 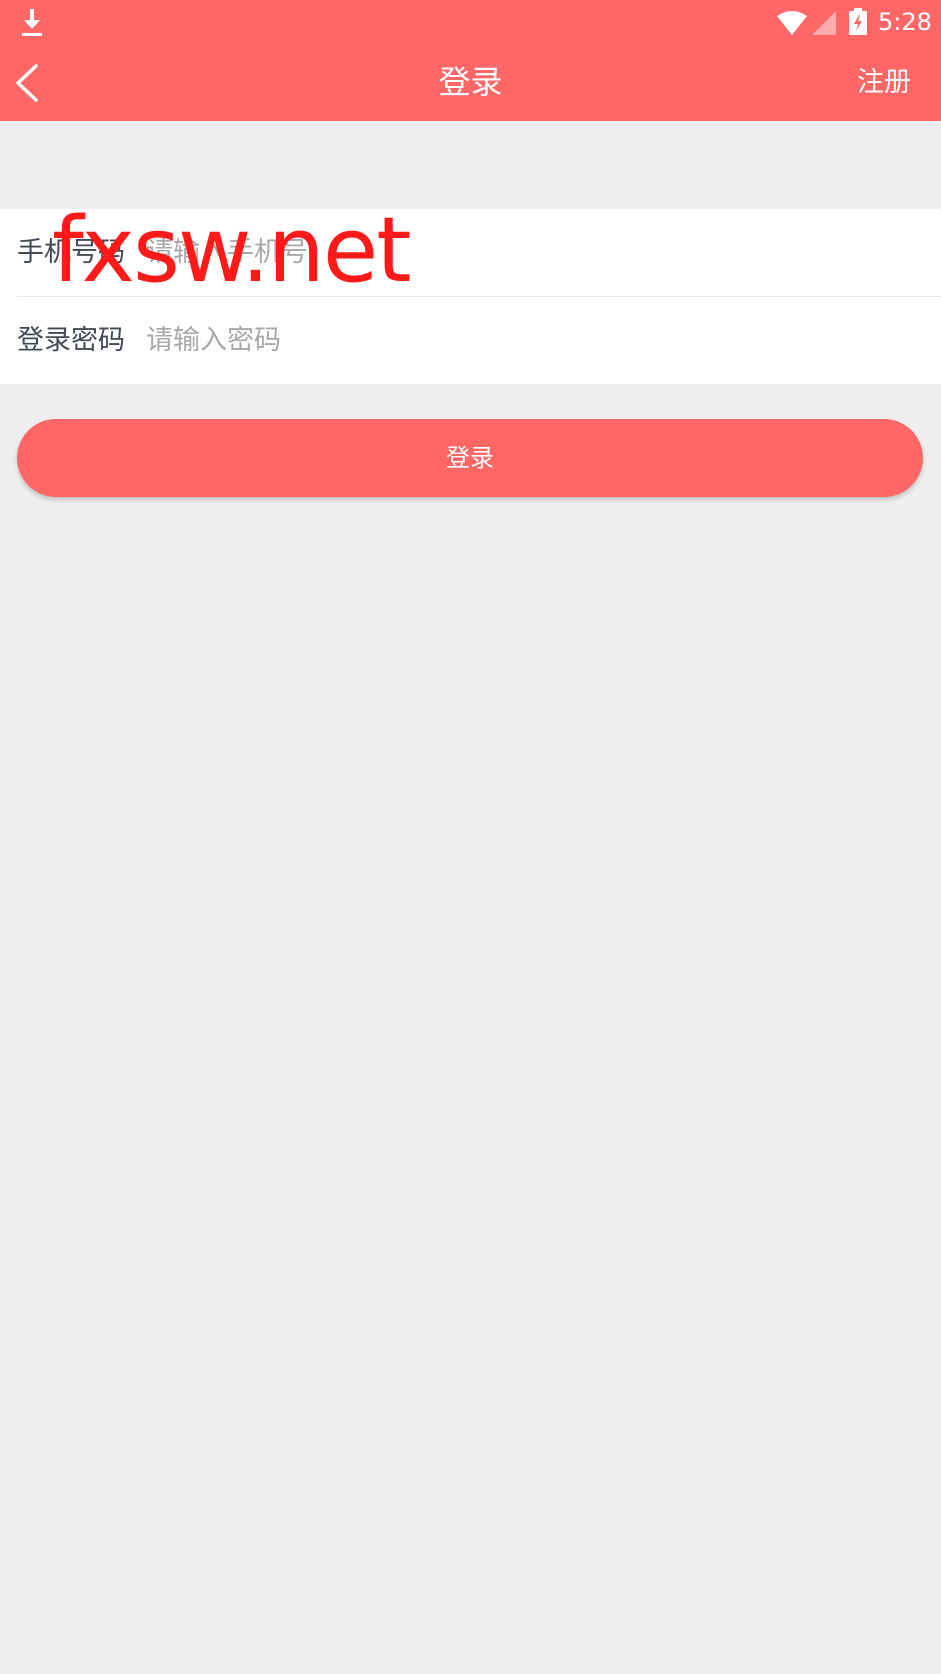 I want to click on phone-input, so click(x=526, y=252).